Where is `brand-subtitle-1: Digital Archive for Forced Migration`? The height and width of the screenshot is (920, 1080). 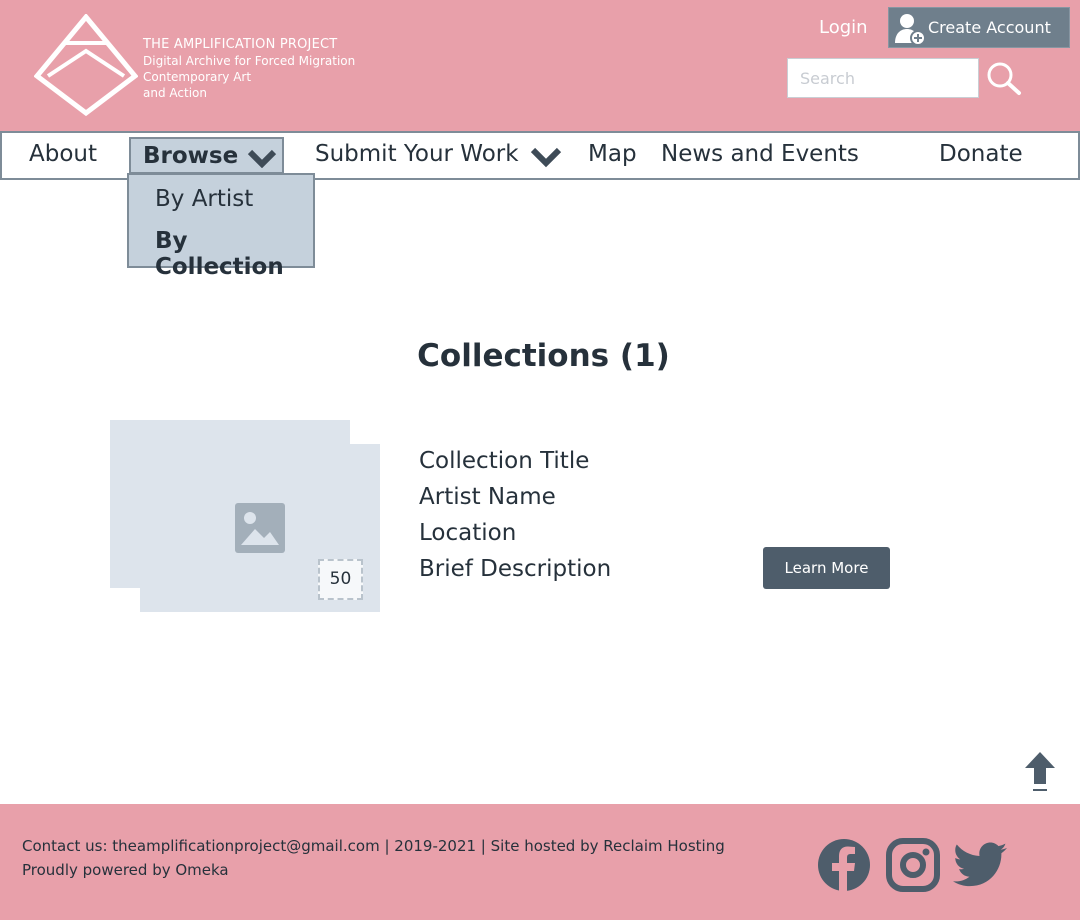
brand-subtitle-1: Digital Archive for Forced Migration is located at coordinates (249, 61).